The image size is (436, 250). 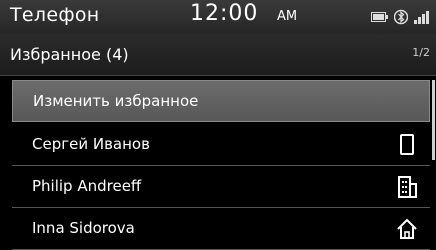 I want to click on mobile-phone-icon, so click(x=407, y=144).